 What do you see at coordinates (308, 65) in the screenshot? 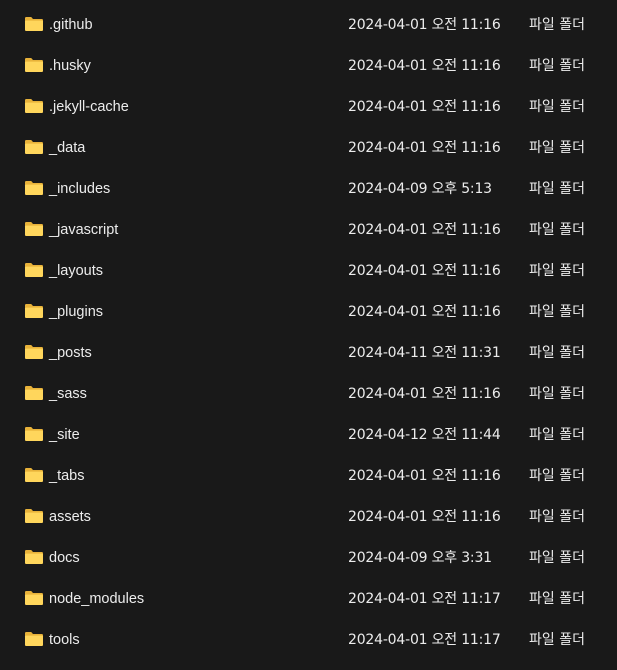
I see `list-item: .husky 2024-04-01 오전 11:16 파일 폴더` at bounding box center [308, 65].